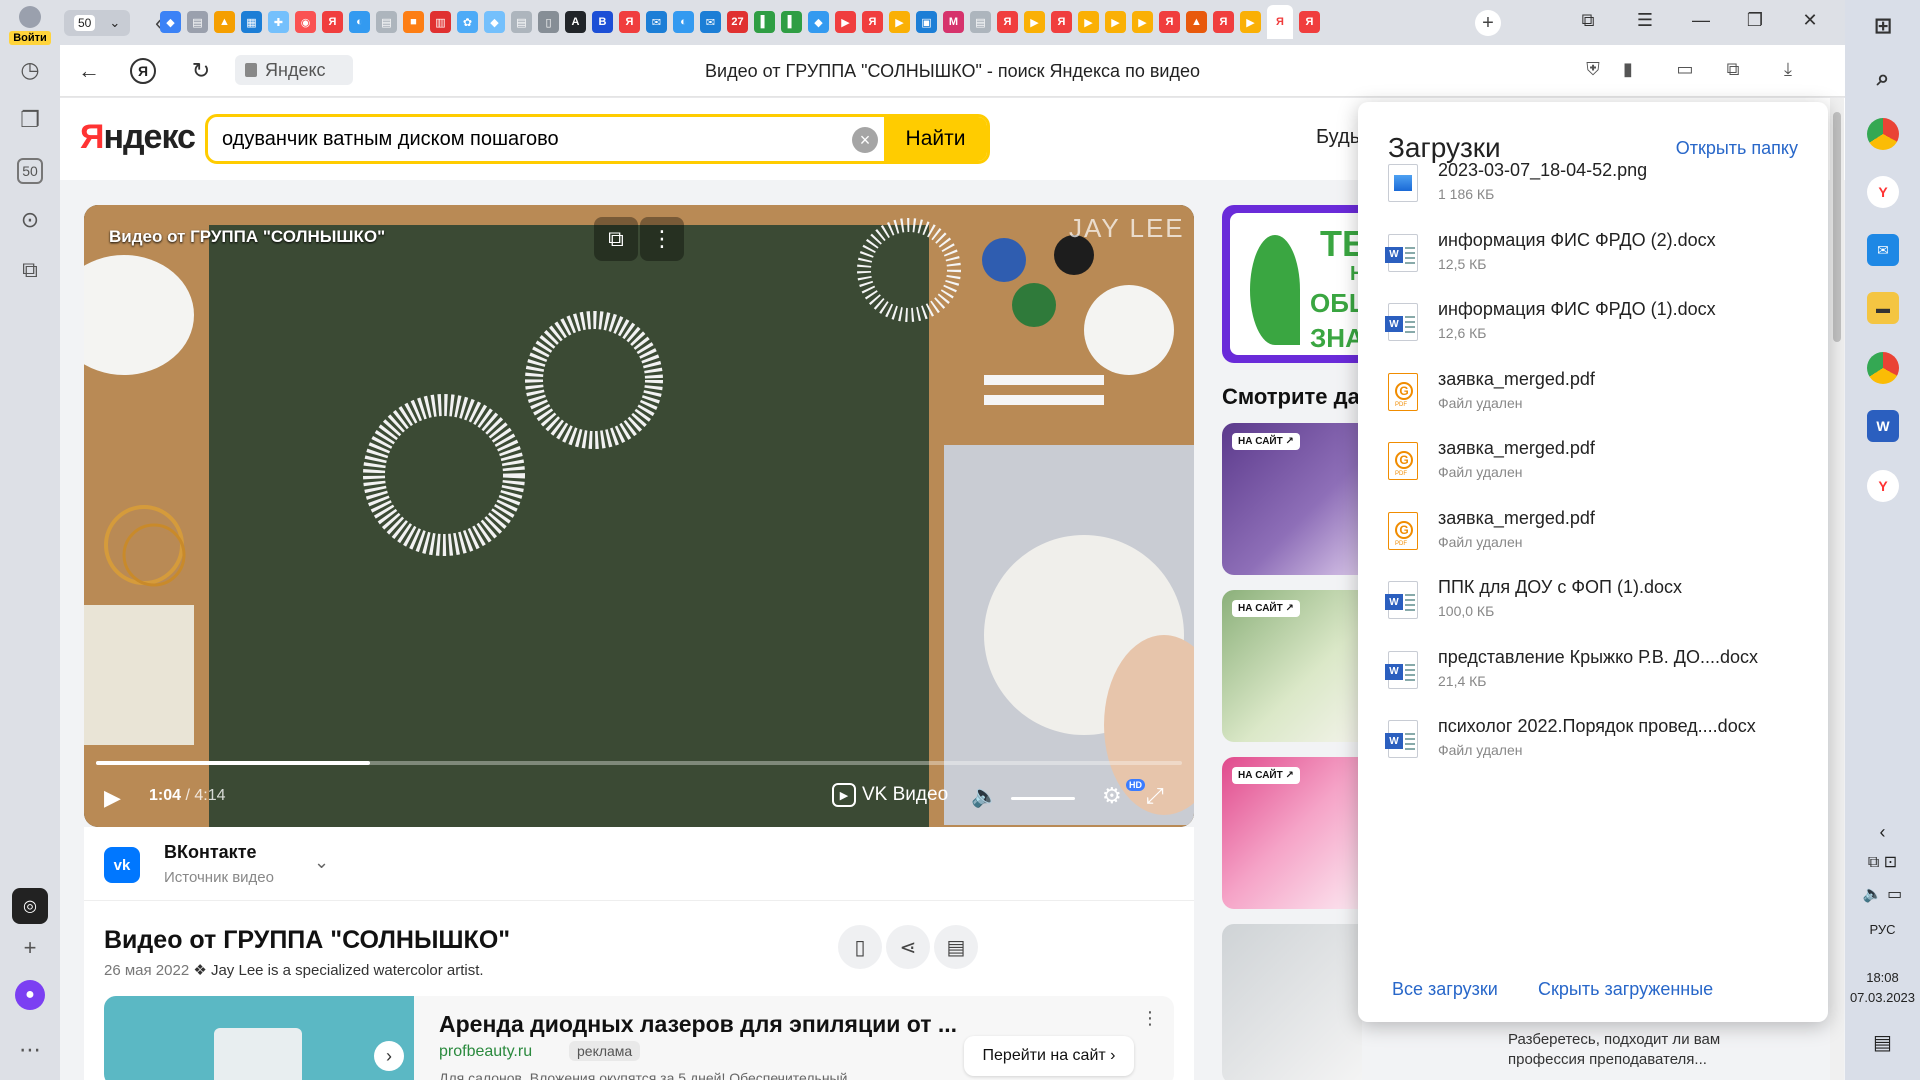 The width and height of the screenshot is (1920, 1080). What do you see at coordinates (845, 22) in the screenshot?
I see `tab-icon-26: ▶` at bounding box center [845, 22].